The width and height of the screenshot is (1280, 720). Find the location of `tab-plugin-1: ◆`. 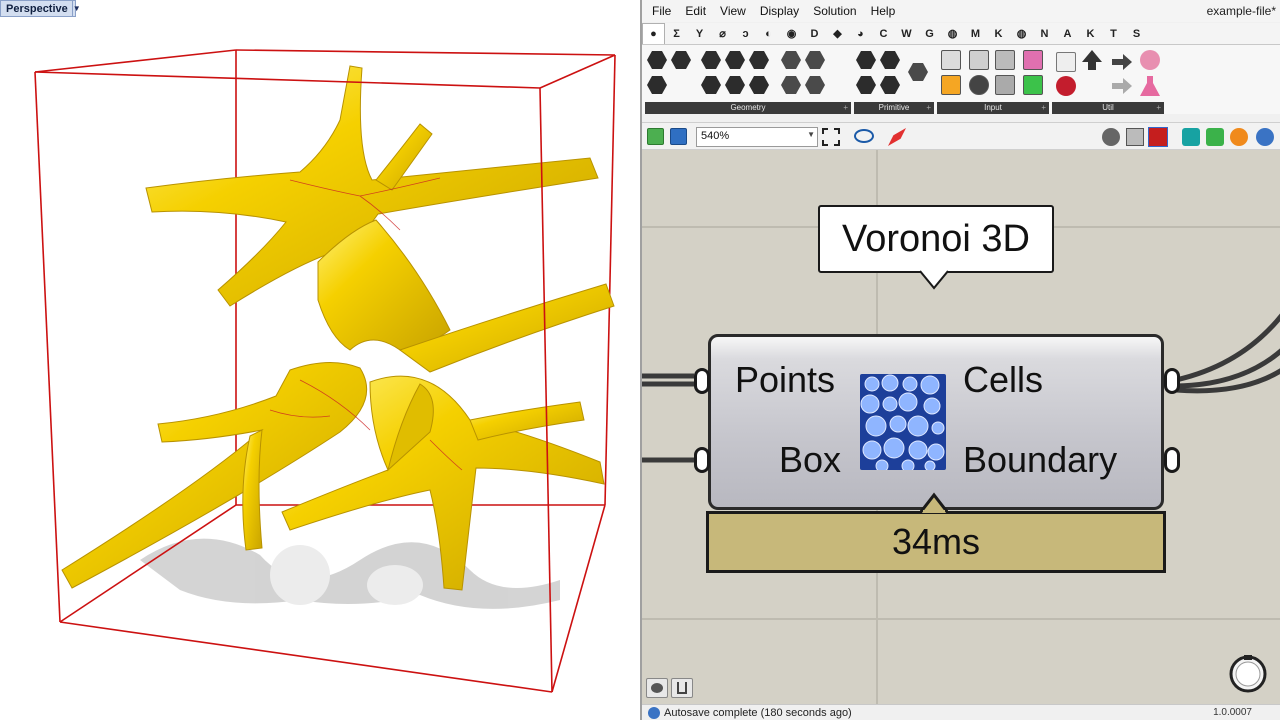

tab-plugin-1: ◆ is located at coordinates (837, 33).